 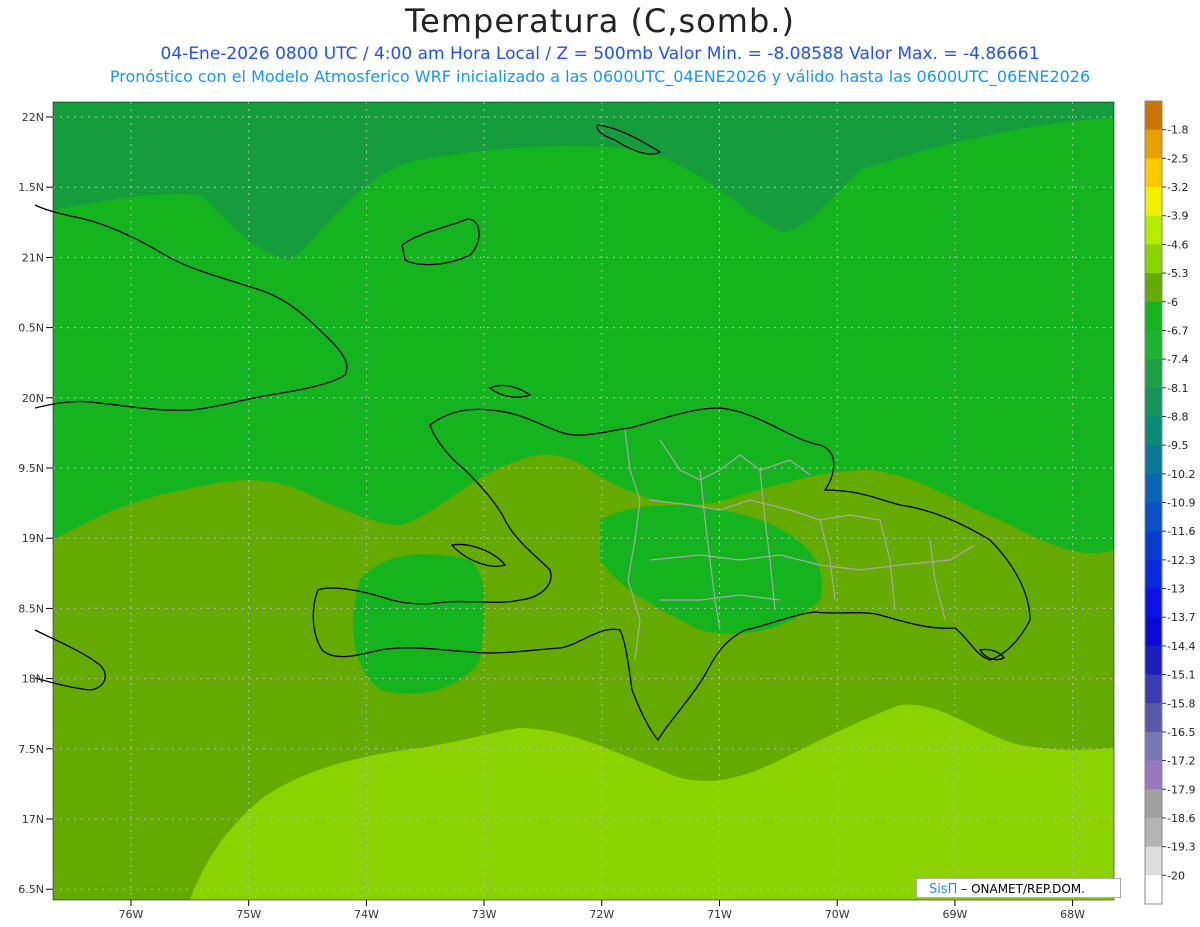 I want to click on colorbar-label: -11.6, so click(x=1181, y=531).